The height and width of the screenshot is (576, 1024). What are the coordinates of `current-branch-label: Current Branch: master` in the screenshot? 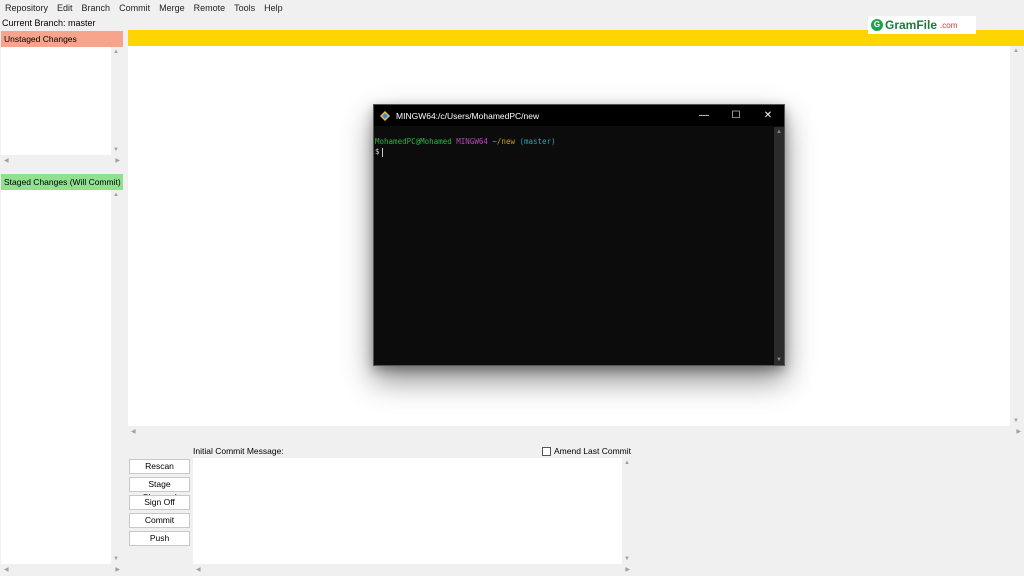 It's located at (49, 23).